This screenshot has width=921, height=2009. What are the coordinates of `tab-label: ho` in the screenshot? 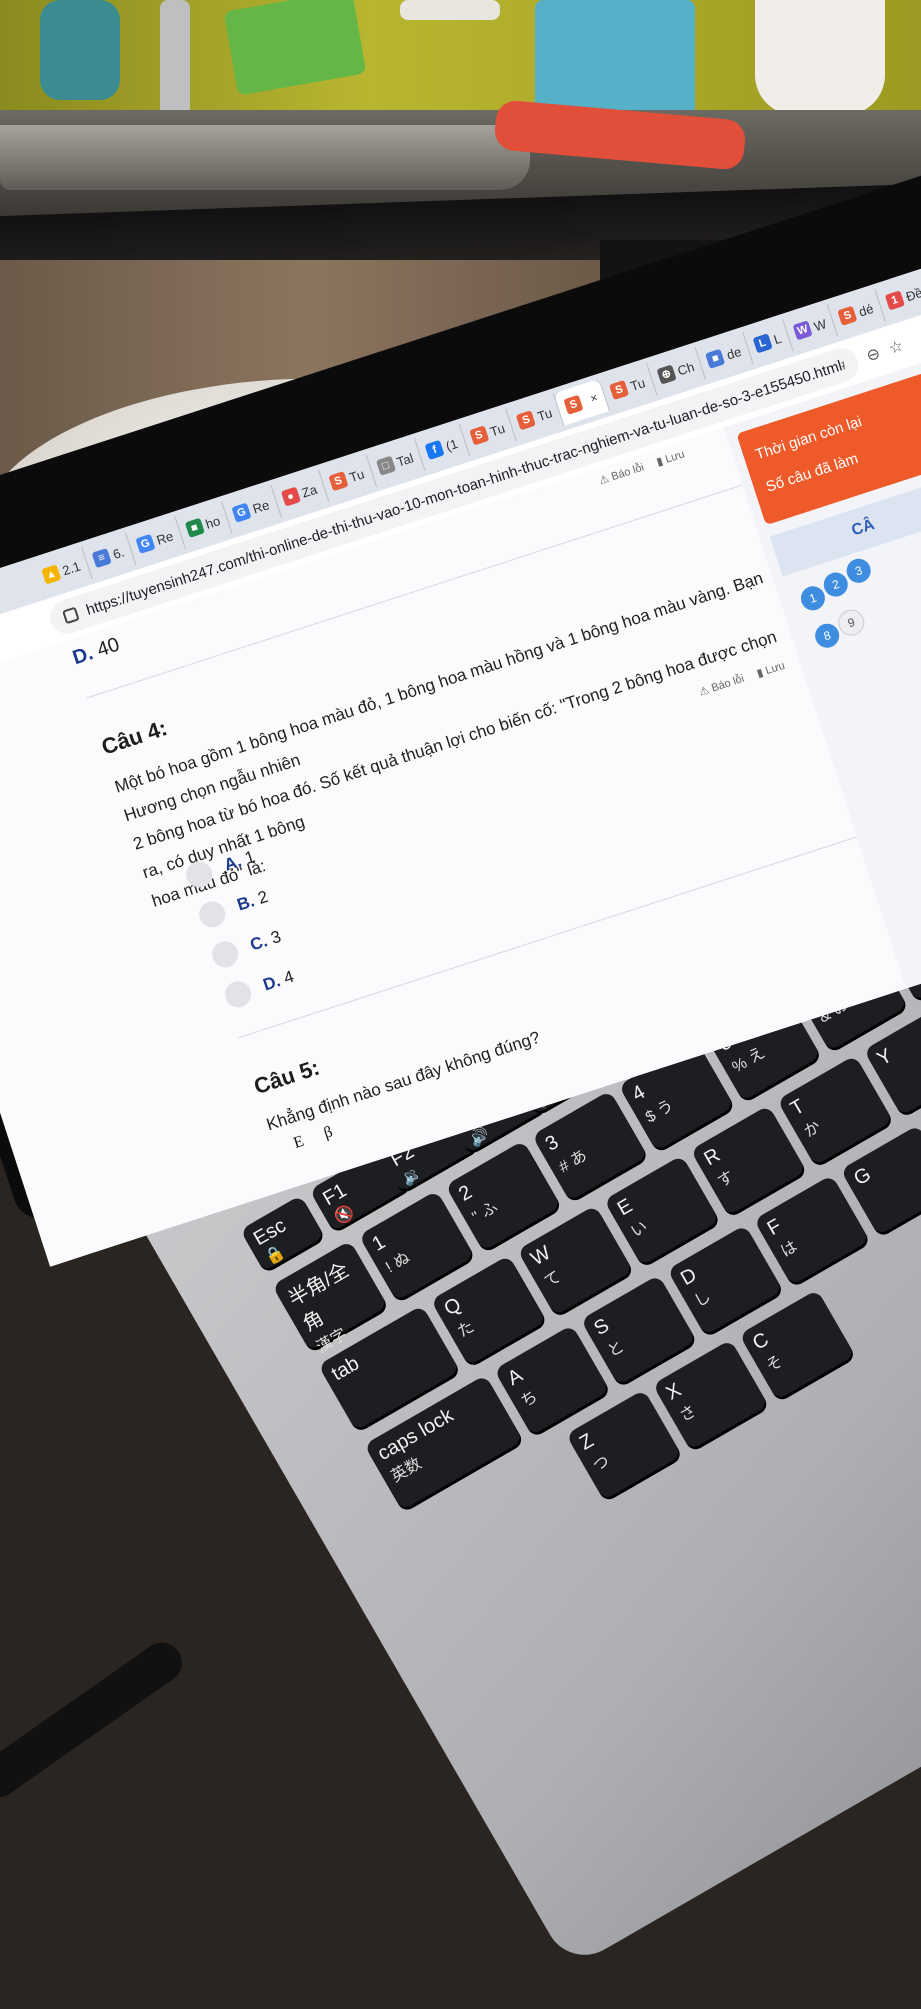 It's located at (212, 522).